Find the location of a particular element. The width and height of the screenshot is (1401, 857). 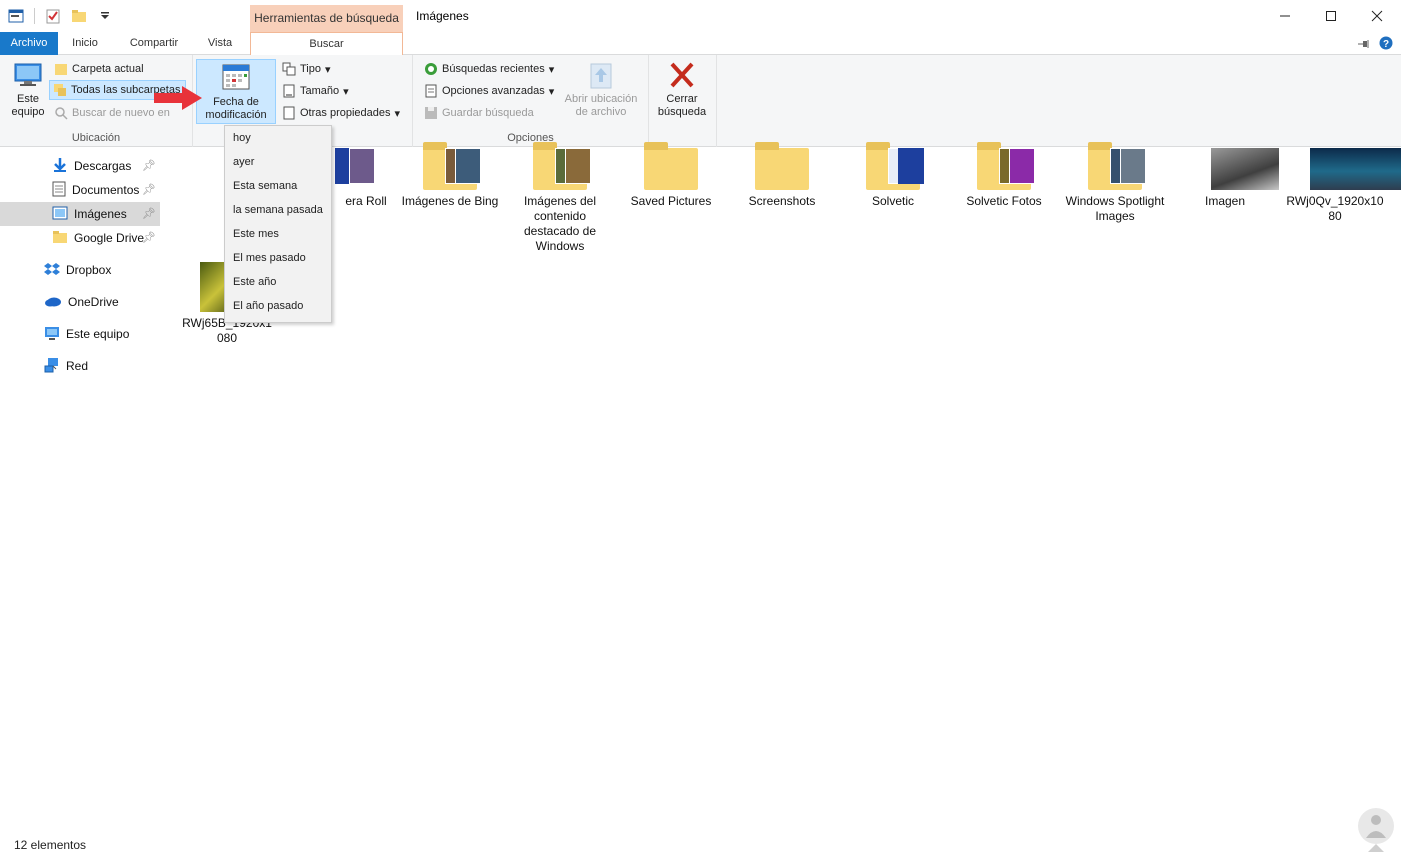

tab-vista: Vista is located at coordinates (220, 43).